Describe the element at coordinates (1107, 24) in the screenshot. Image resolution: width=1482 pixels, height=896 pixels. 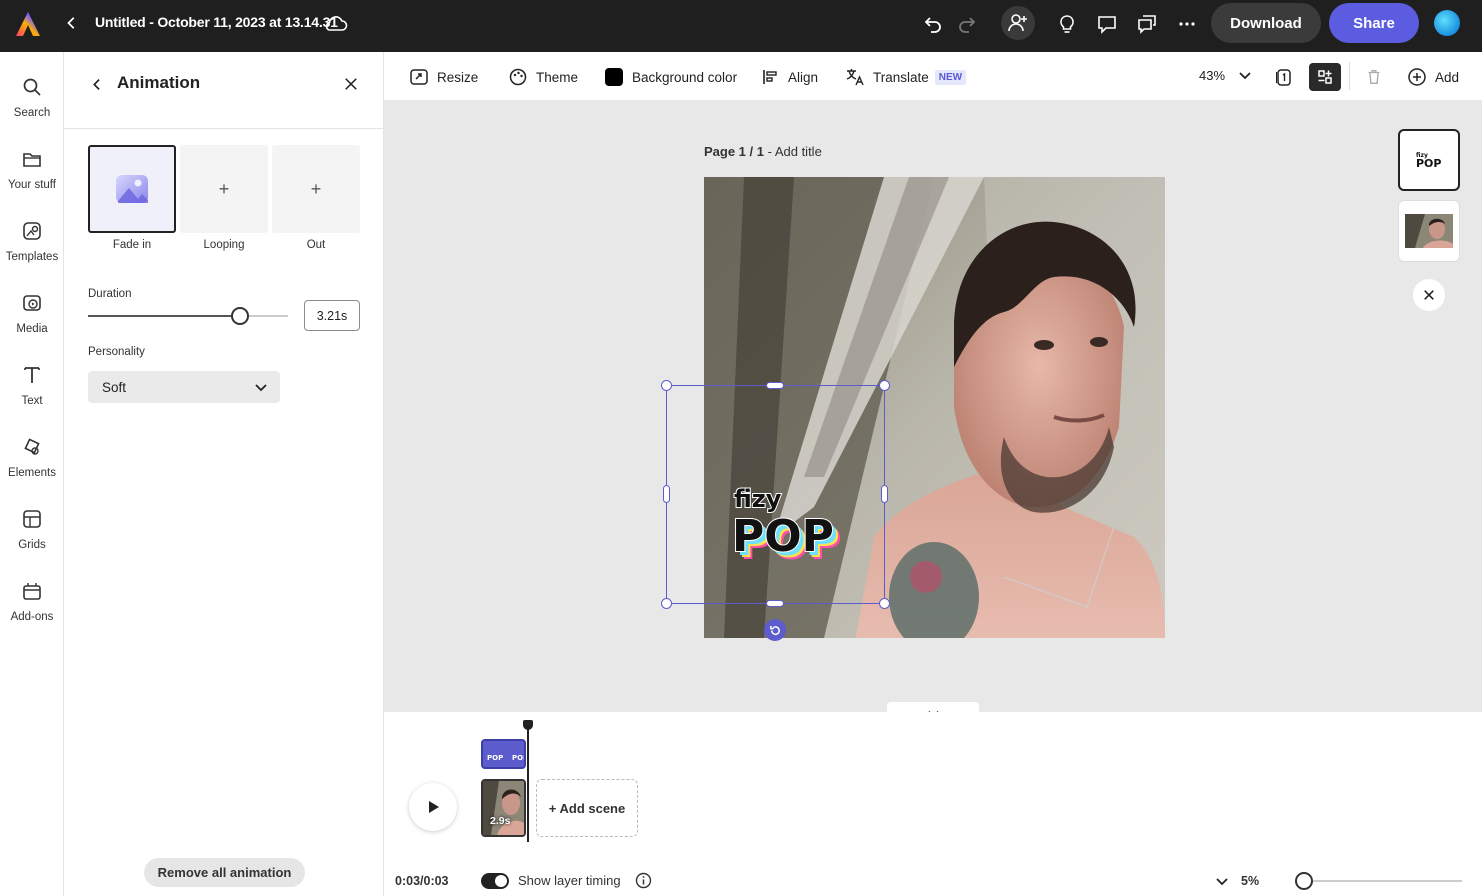
I see `comment-icon` at that location.